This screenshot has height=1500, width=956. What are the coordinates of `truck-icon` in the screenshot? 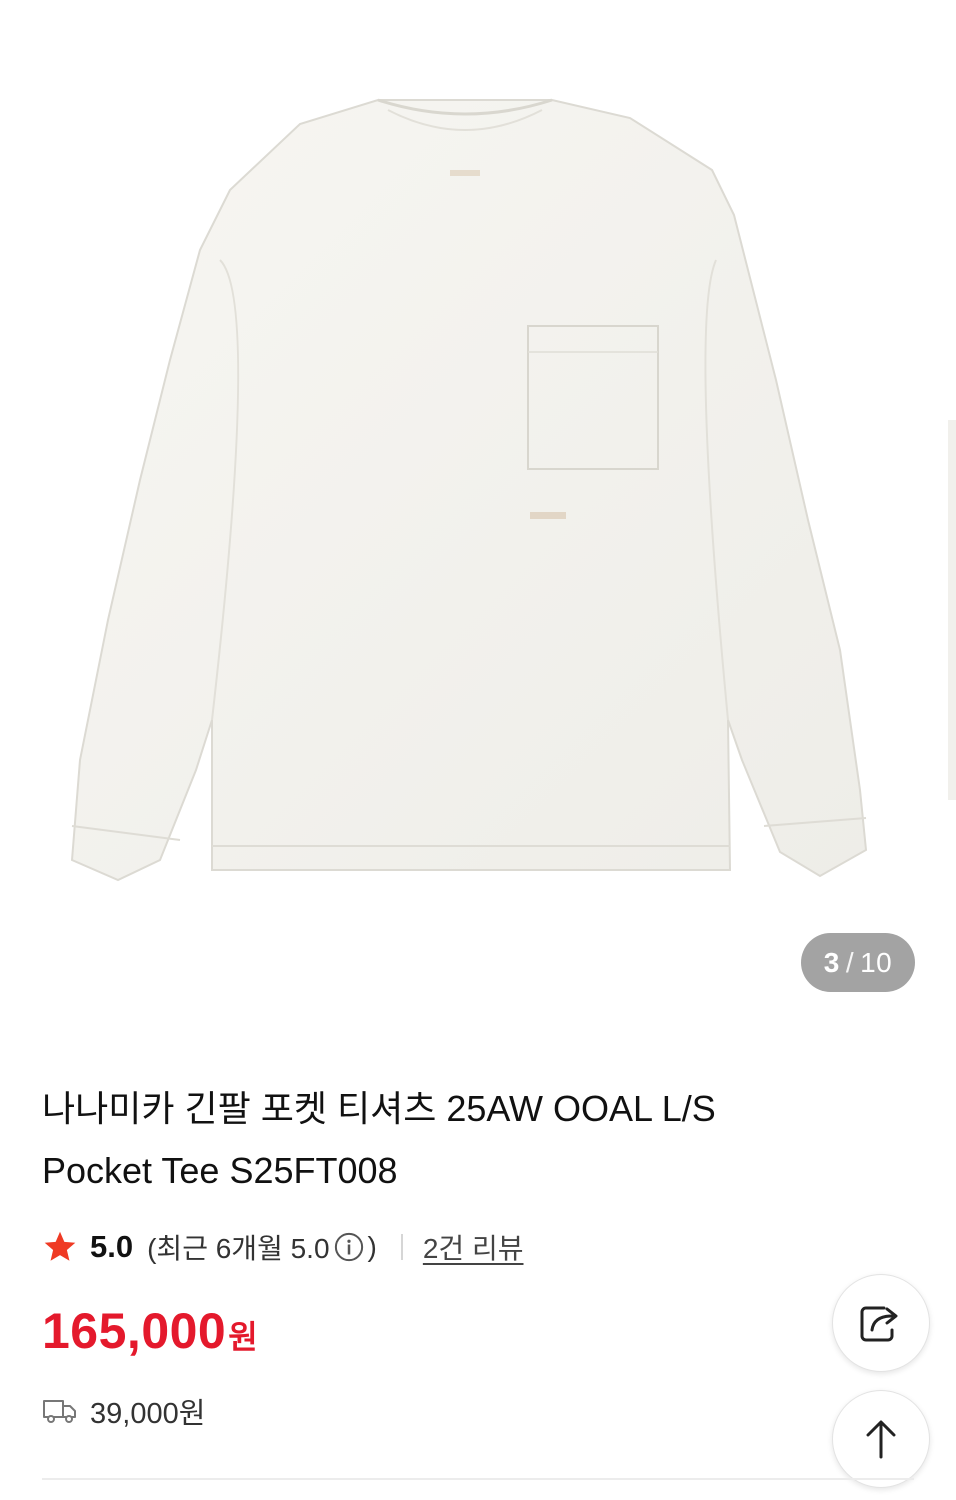 It's located at (59, 1411).